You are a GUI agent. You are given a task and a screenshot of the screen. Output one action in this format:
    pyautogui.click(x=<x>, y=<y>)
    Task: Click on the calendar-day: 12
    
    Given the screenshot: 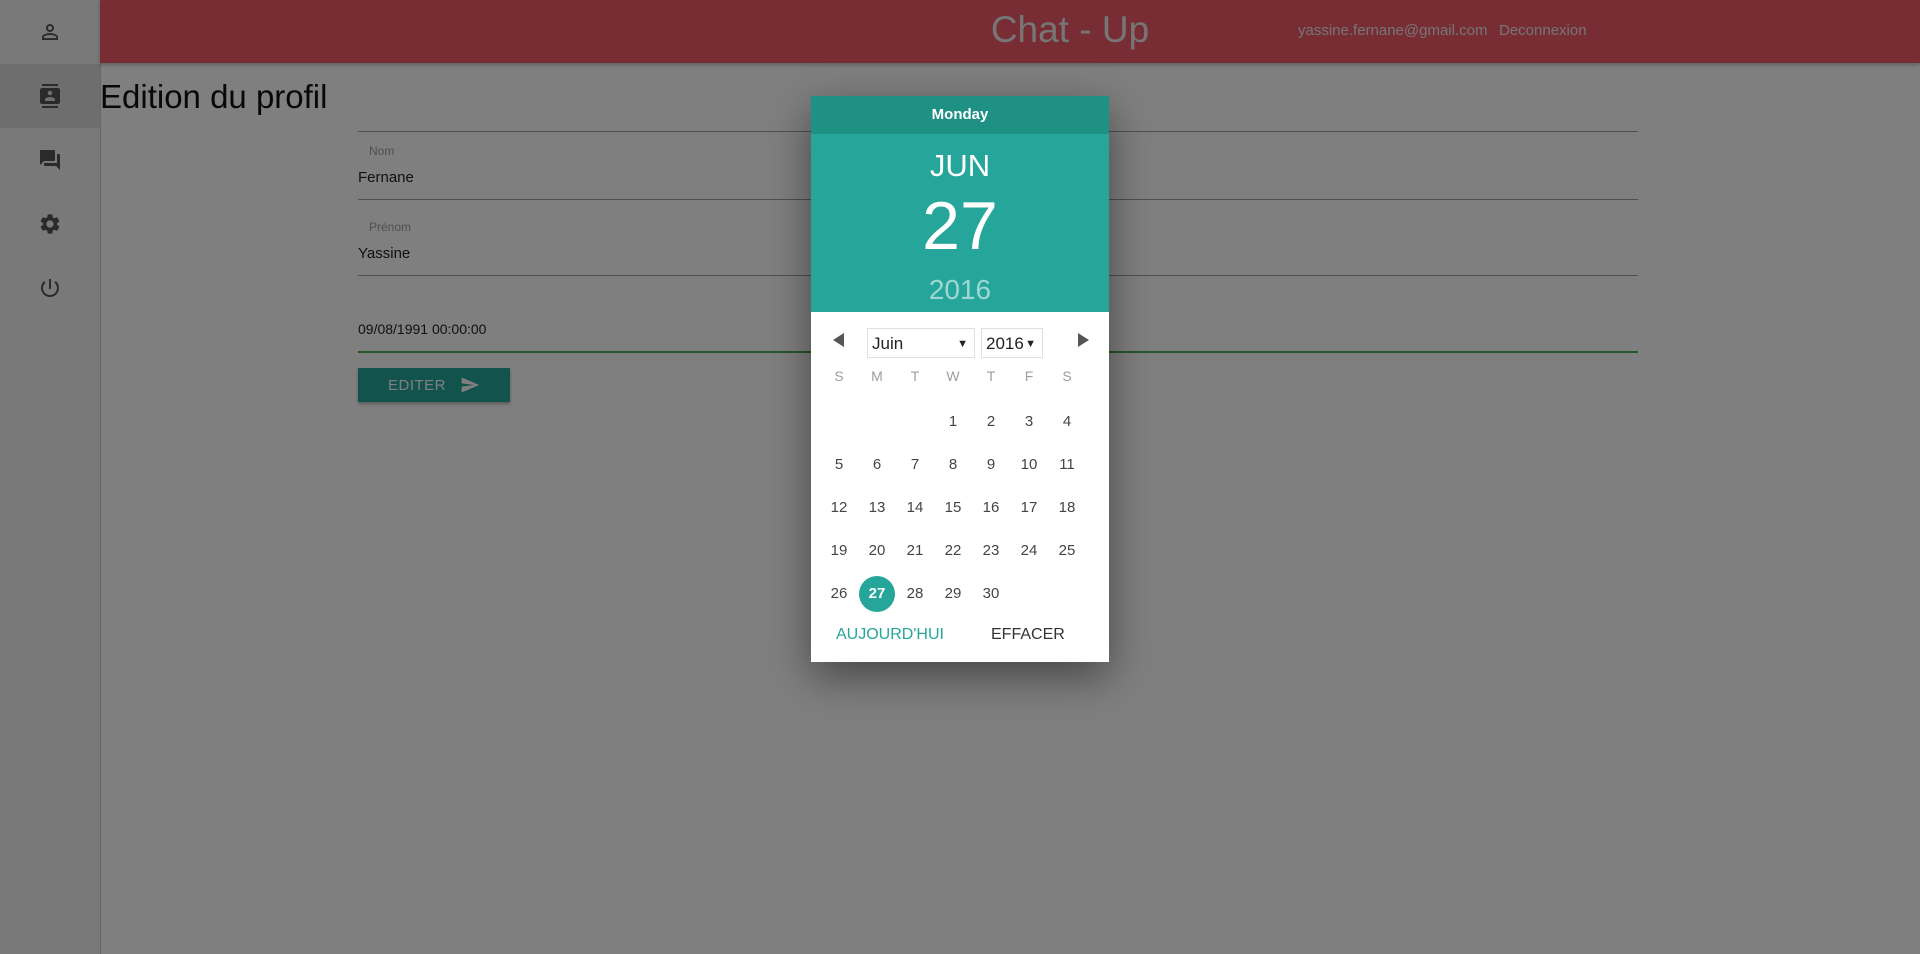 What is the action you would take?
    pyautogui.click(x=839, y=507)
    